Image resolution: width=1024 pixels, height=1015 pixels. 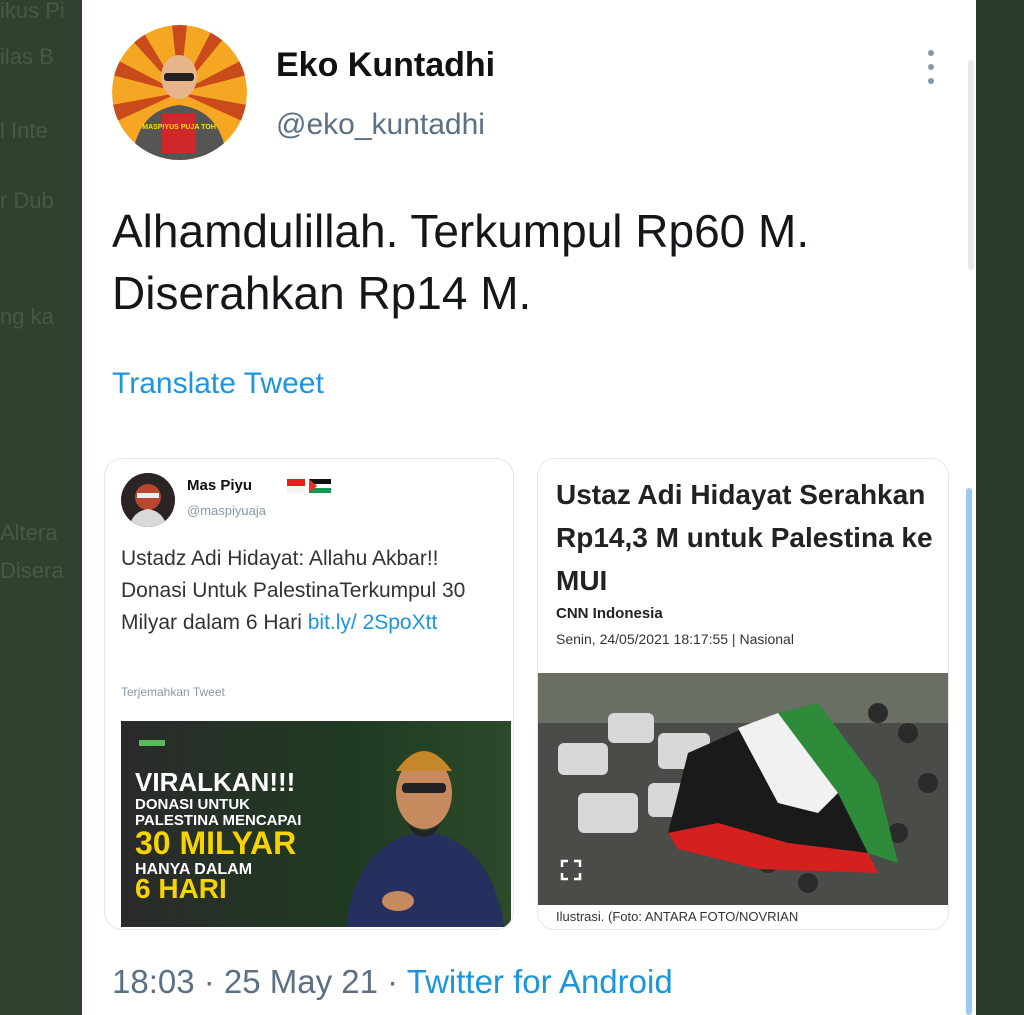 I want to click on more-vertical-icon, so click(x=931, y=70).